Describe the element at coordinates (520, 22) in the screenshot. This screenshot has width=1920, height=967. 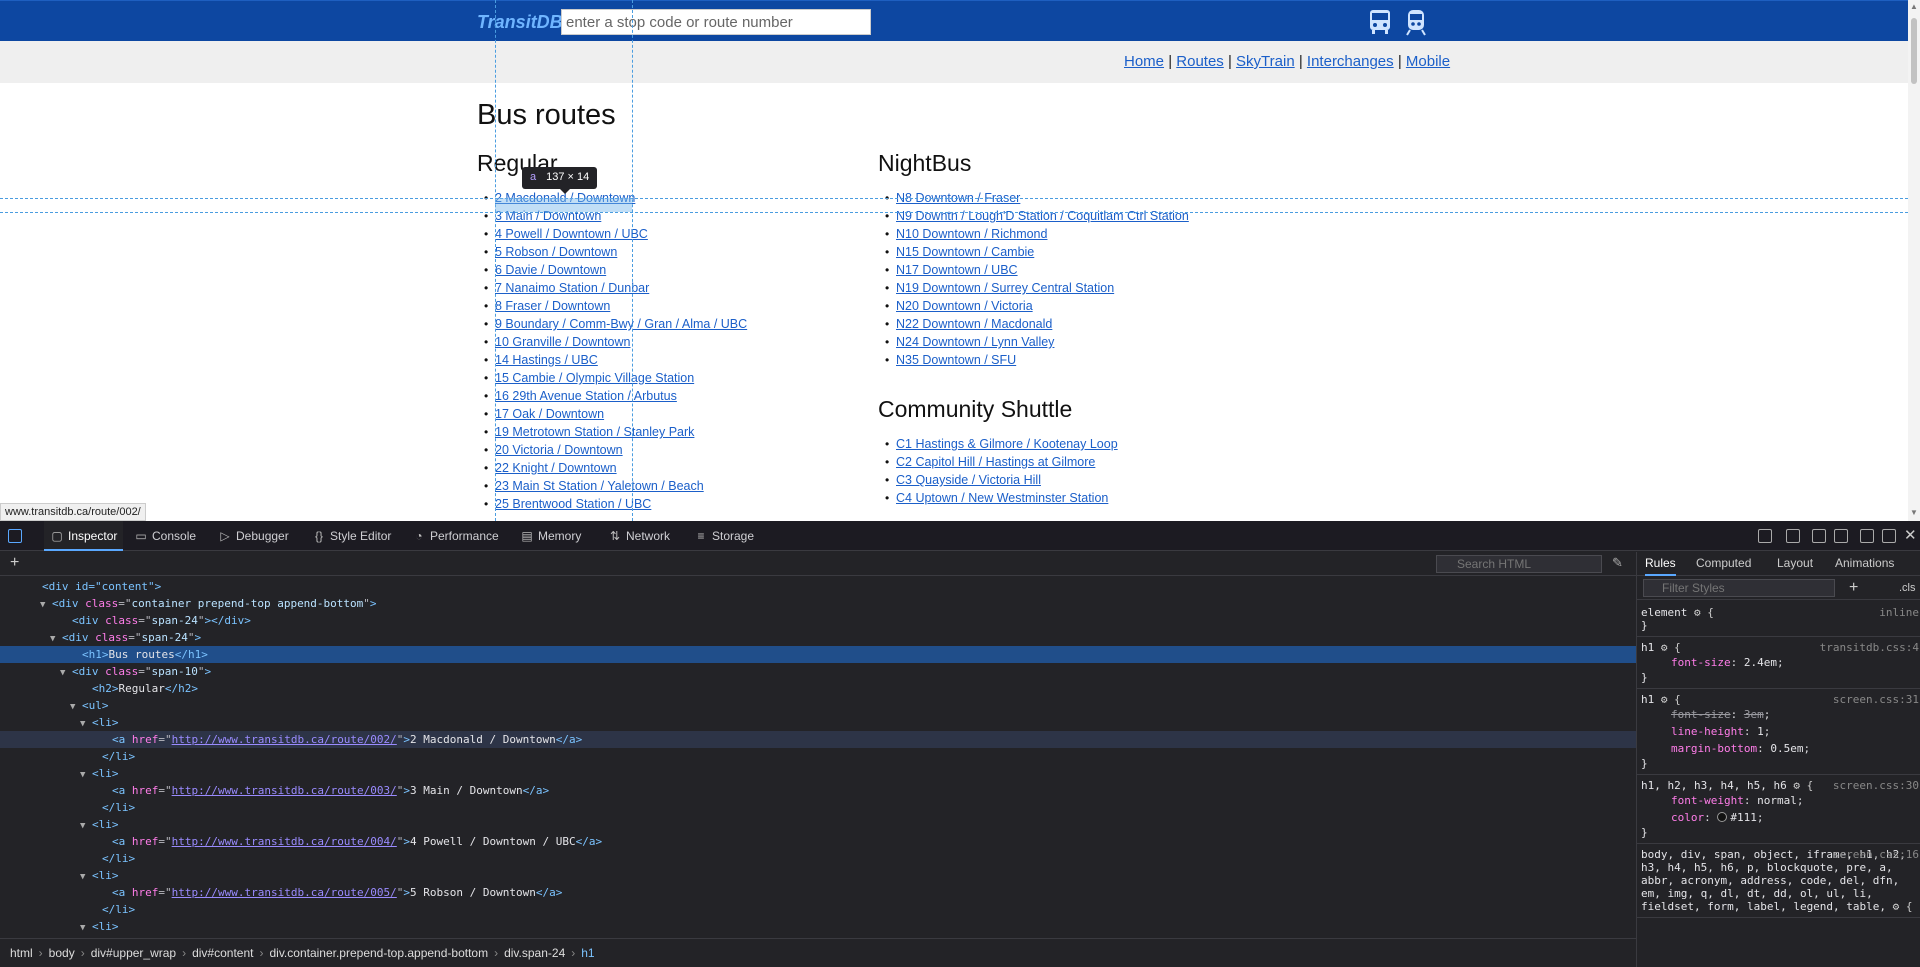
I see `site-logo: TransitDB` at that location.